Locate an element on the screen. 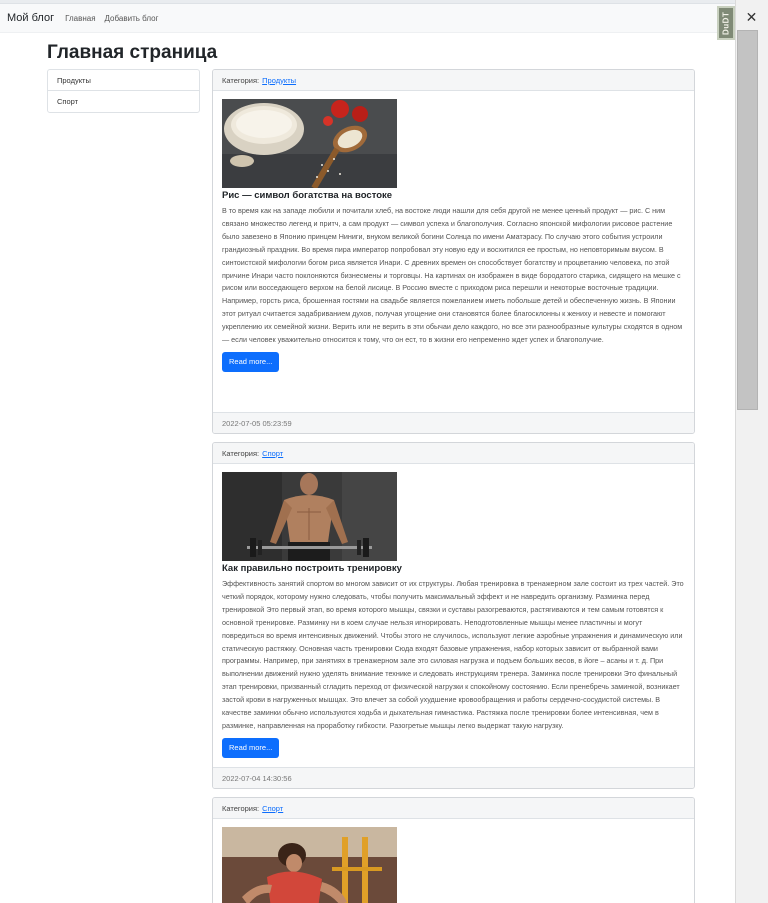  navbar: Мой блог Главная Добавить блог is located at coordinates (367, 18).